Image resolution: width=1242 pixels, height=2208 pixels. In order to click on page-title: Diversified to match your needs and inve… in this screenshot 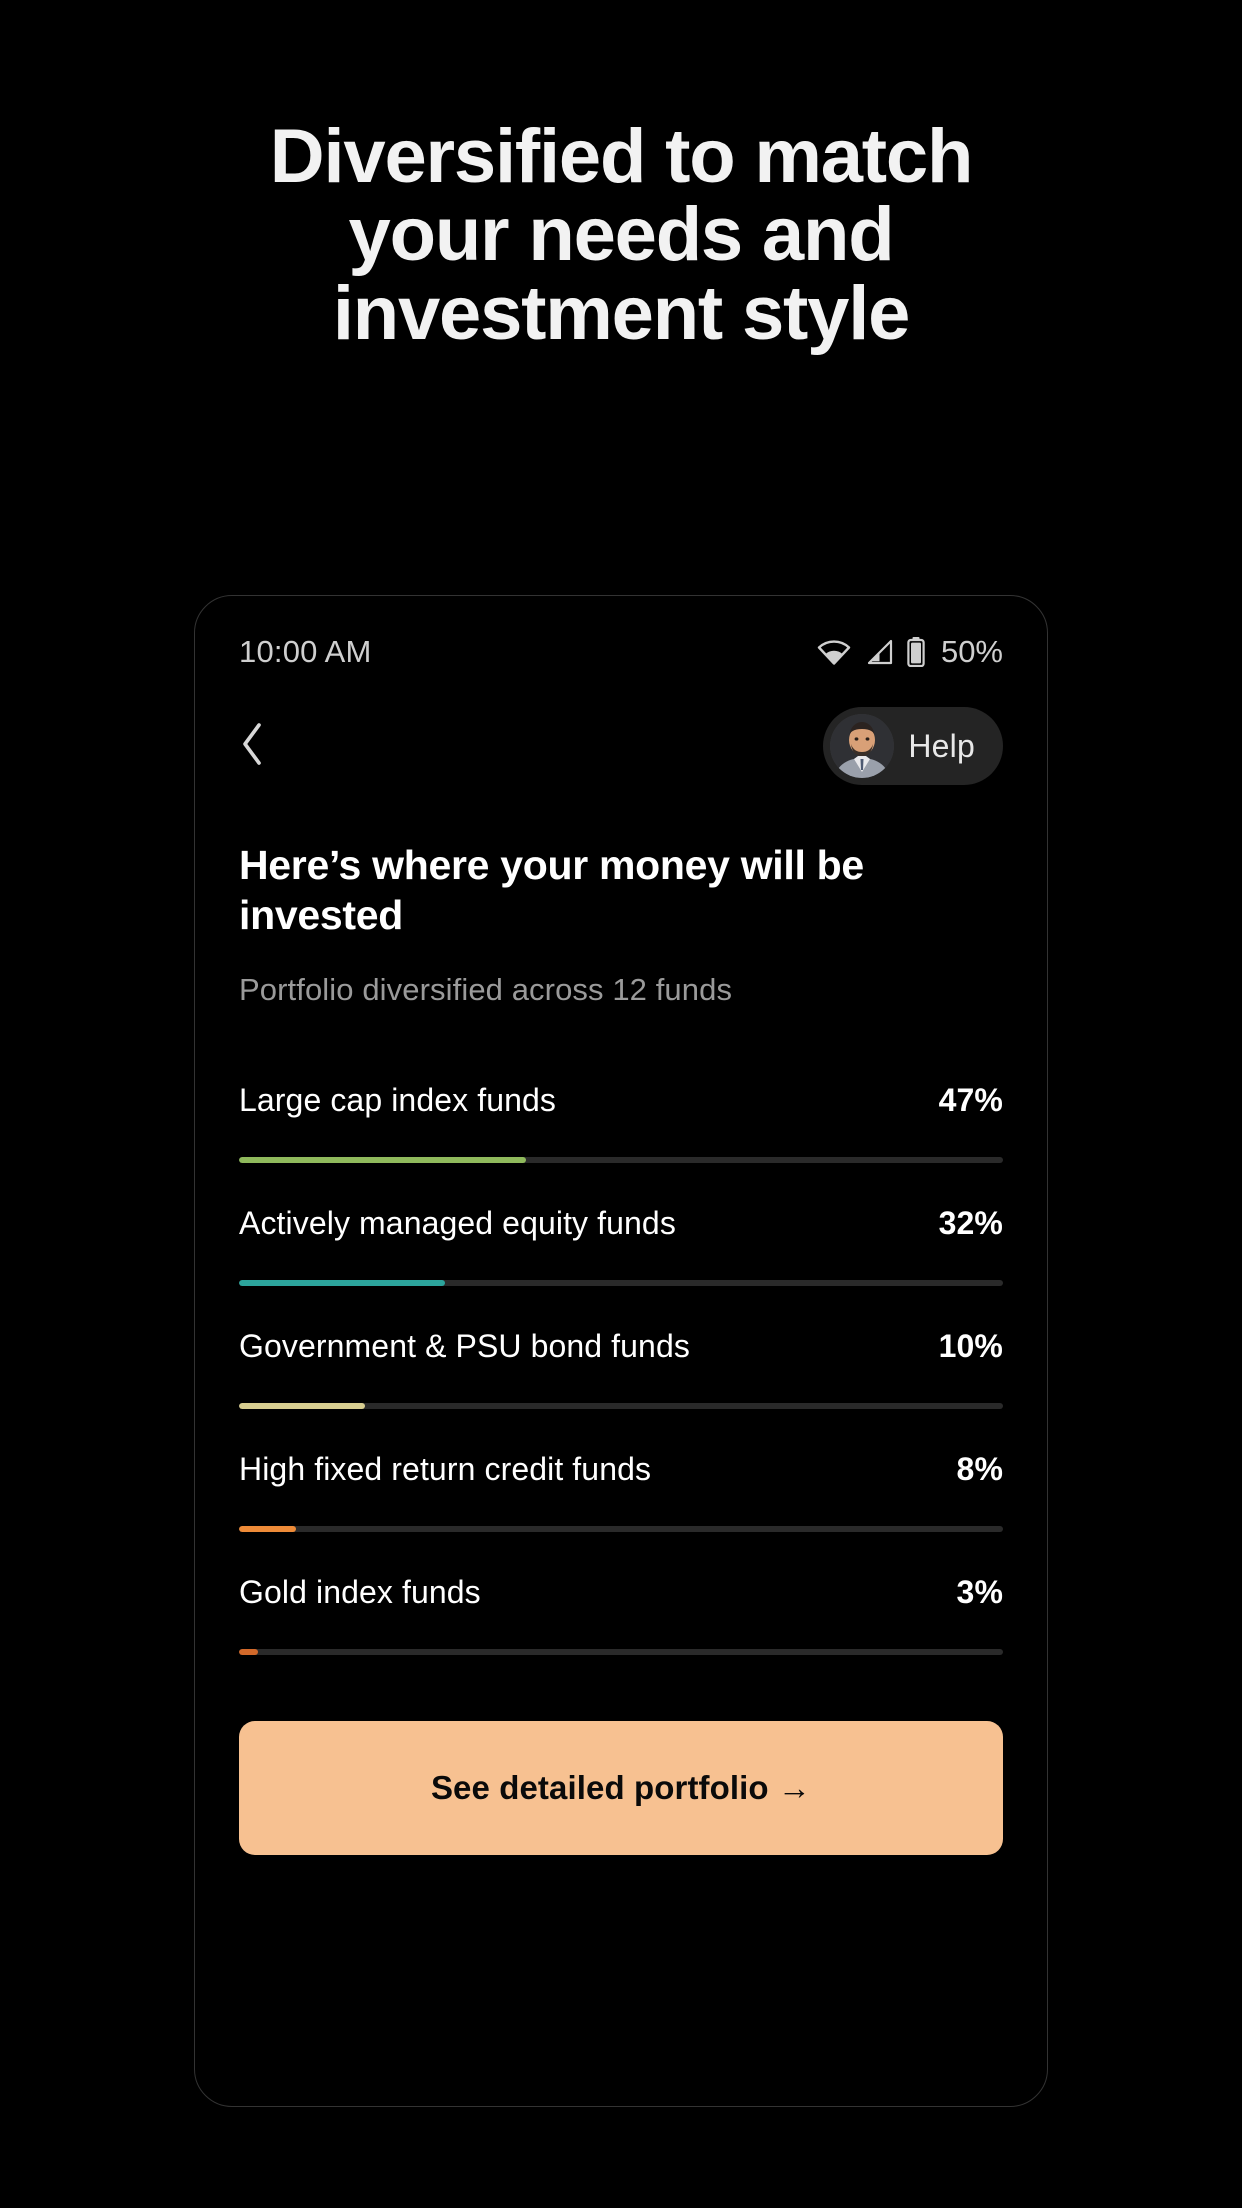, I will do `click(621, 235)`.